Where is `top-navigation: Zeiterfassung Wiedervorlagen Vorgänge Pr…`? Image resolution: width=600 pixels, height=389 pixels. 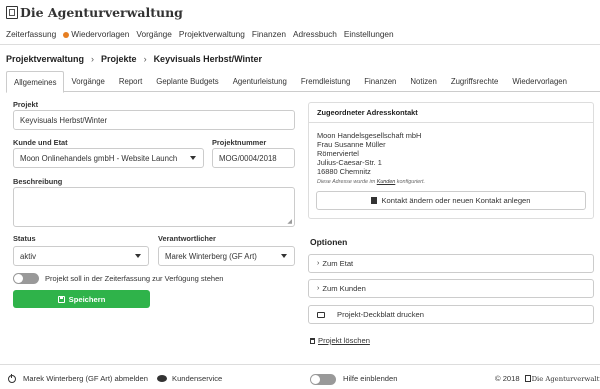
top-navigation: Zeiterfassung Wiedervorlagen Vorgänge Pr… is located at coordinates (203, 34).